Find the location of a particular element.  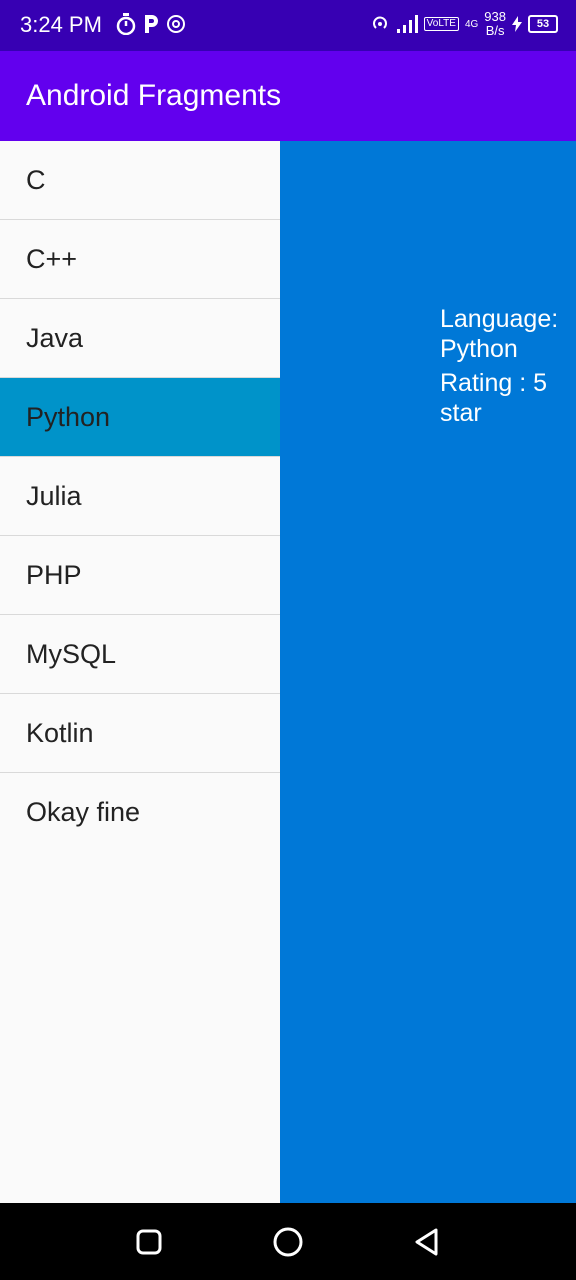

list-item-label: Java is located at coordinates (55, 338).